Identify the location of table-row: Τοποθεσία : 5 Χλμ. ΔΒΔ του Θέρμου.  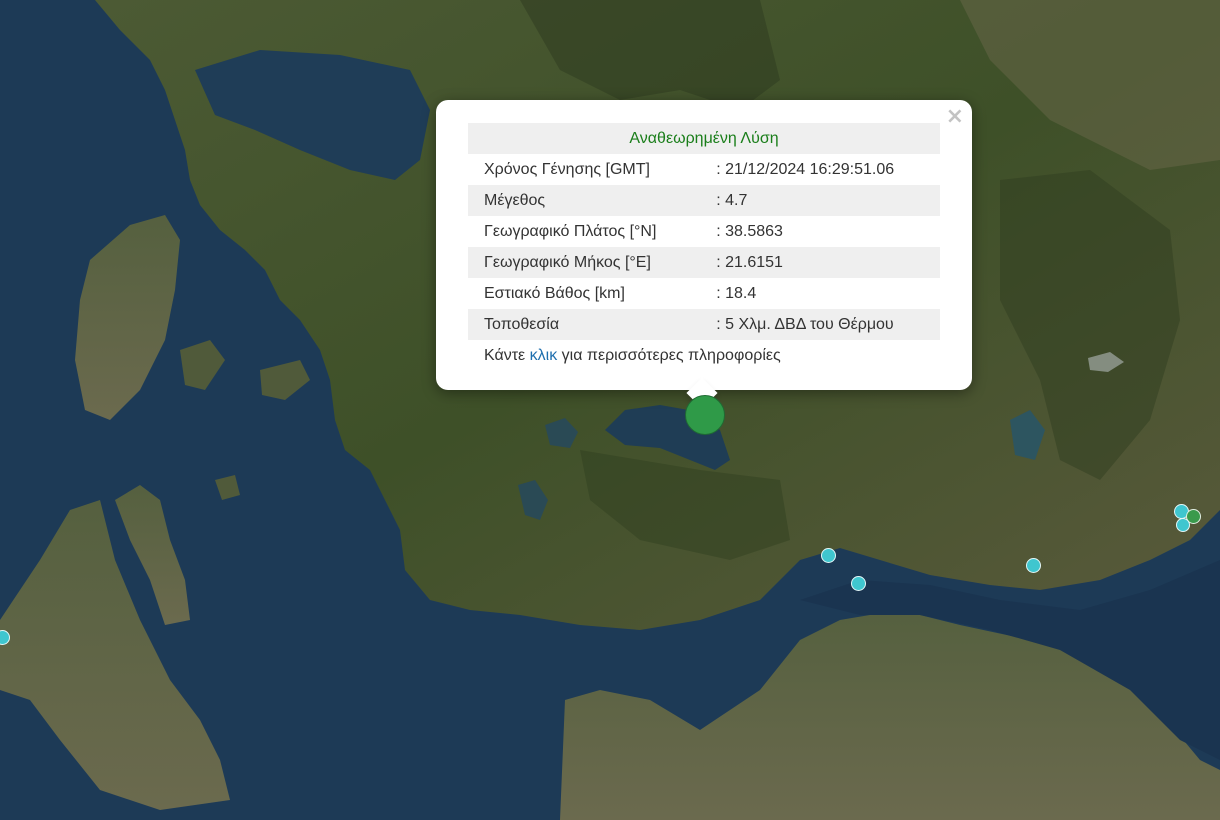
(704, 324).